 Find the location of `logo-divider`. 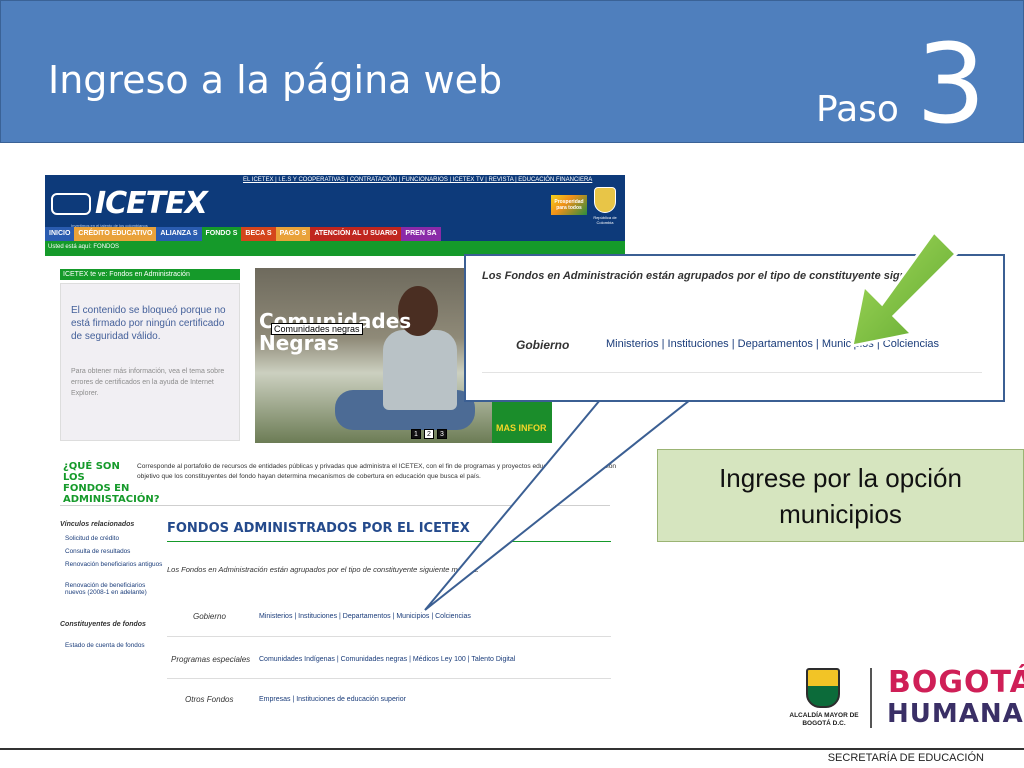

logo-divider is located at coordinates (871, 698).